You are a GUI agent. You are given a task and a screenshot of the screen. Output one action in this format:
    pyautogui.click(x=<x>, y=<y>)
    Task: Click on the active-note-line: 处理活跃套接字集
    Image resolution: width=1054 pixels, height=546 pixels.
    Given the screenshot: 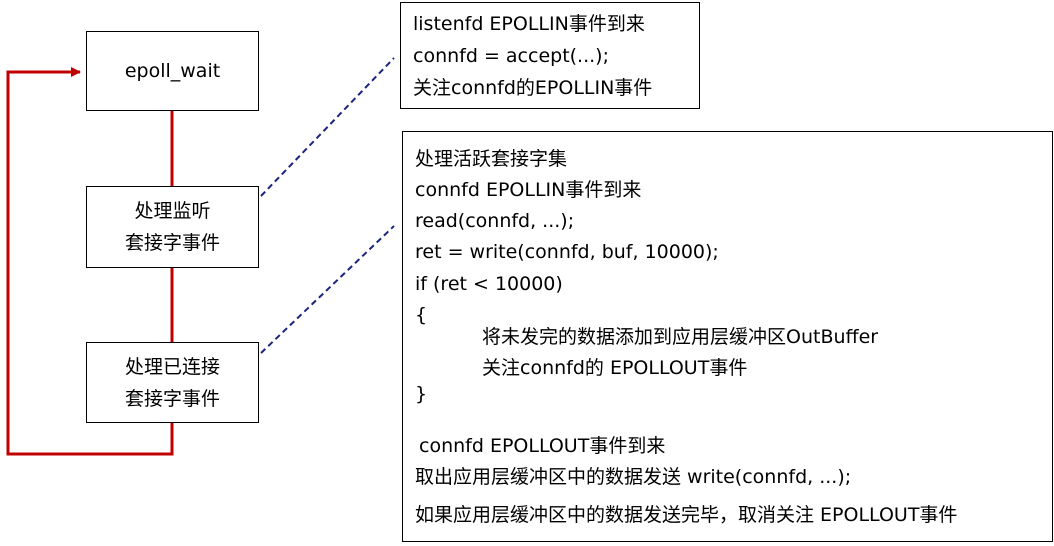 What is the action you would take?
    pyautogui.click(x=491, y=159)
    